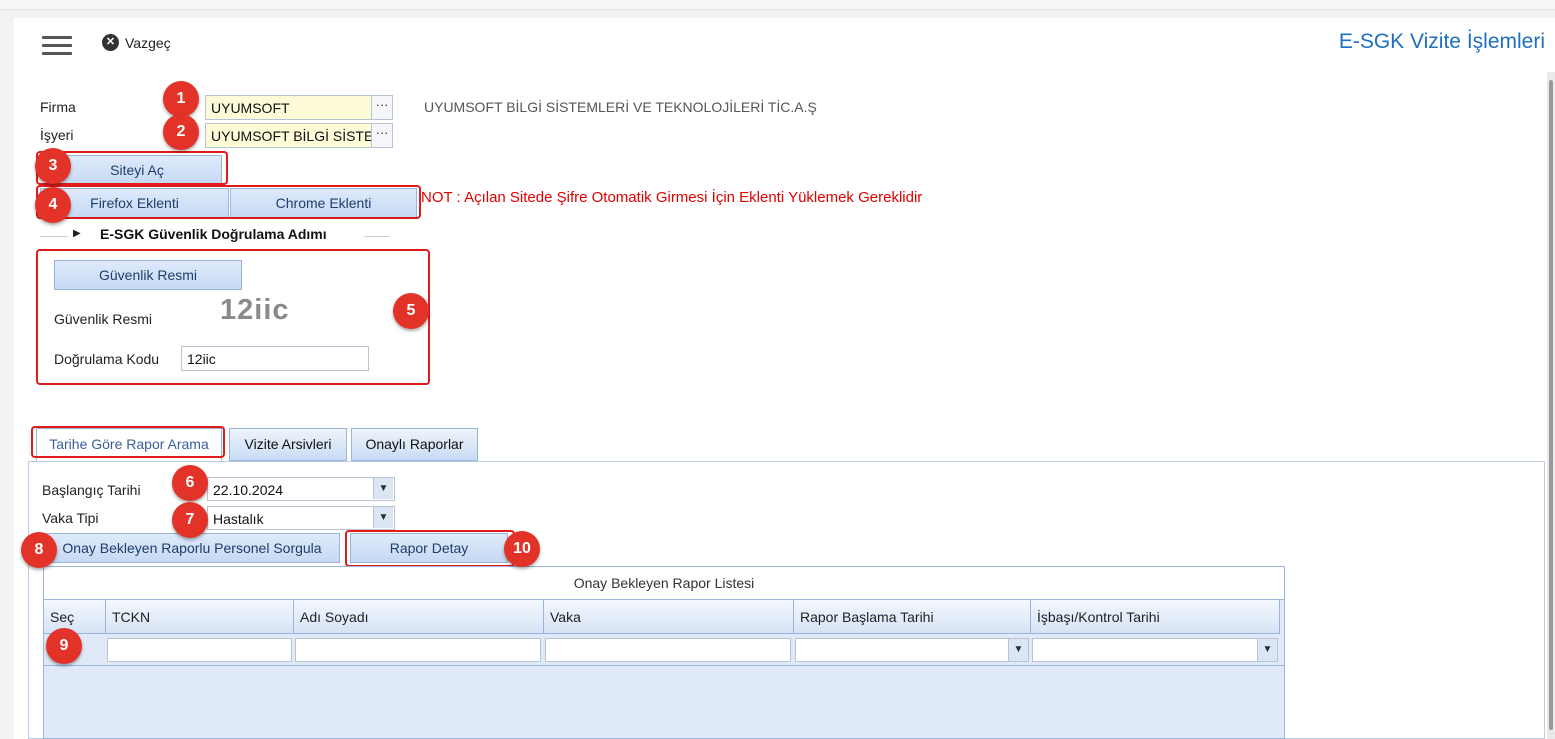 This screenshot has height=739, width=1555. Describe the element at coordinates (522, 549) in the screenshot. I see `annotation-badge-10: 10` at that location.